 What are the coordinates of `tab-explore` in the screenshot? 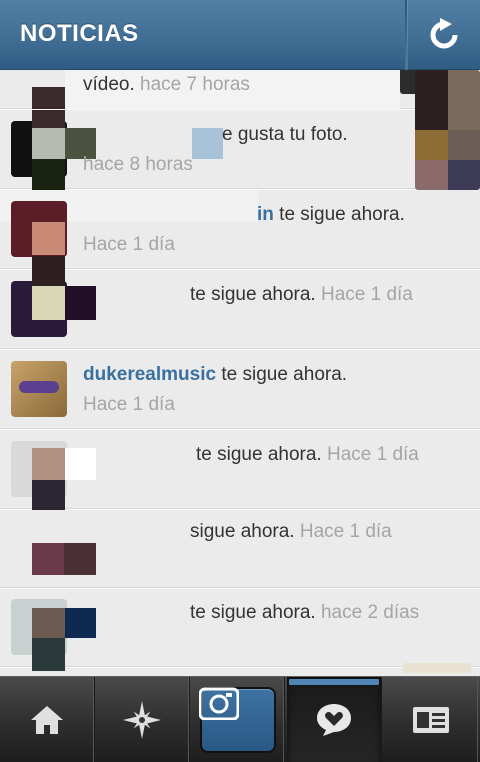 It's located at (142, 719).